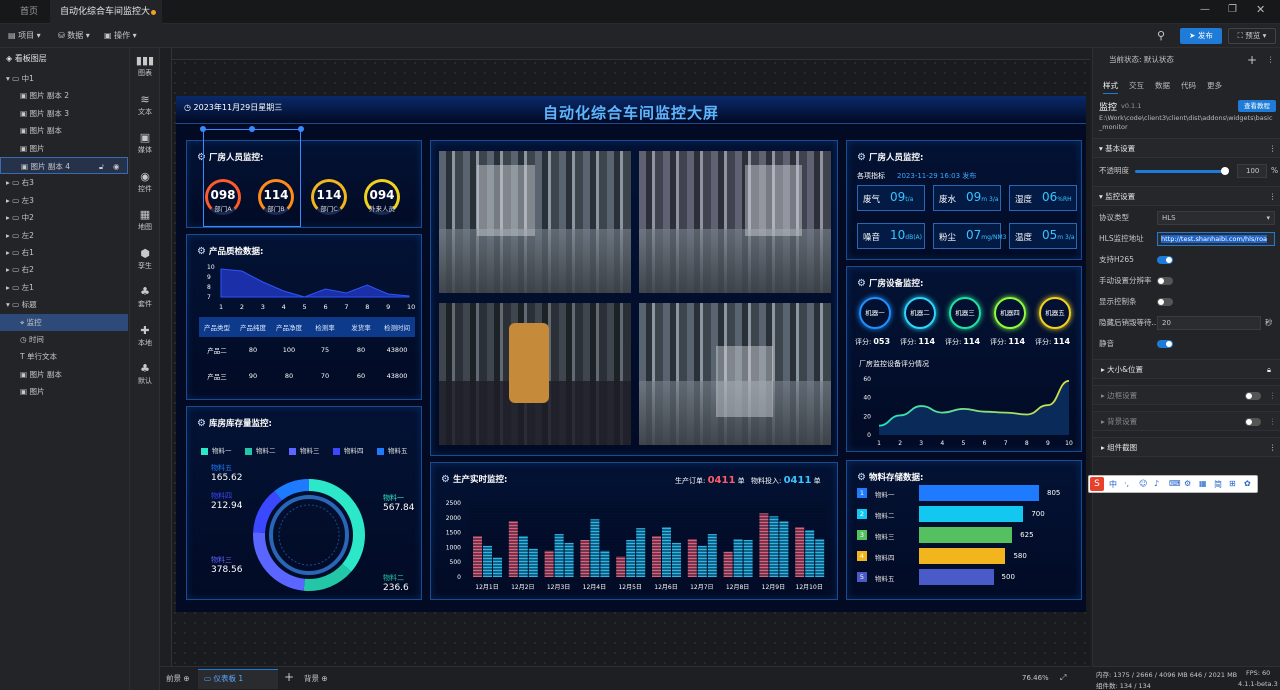 The width and height of the screenshot is (1280, 690). What do you see at coordinates (1232, 483) in the screenshot?
I see `ime-item: ⊞` at bounding box center [1232, 483].